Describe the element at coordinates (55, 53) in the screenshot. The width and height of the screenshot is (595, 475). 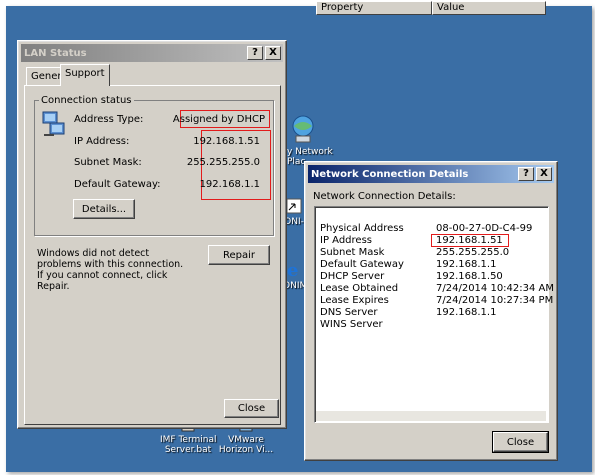
I see `window-title: LAN Status` at that location.